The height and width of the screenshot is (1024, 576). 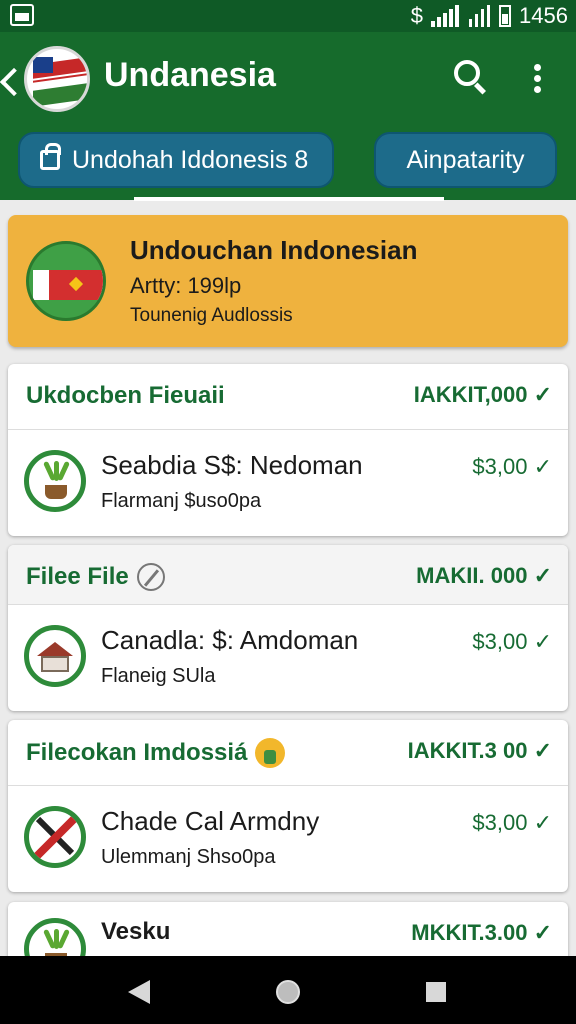 What do you see at coordinates (232, 465) in the screenshot?
I see `item-title: Seabdia S$: Nedoman` at bounding box center [232, 465].